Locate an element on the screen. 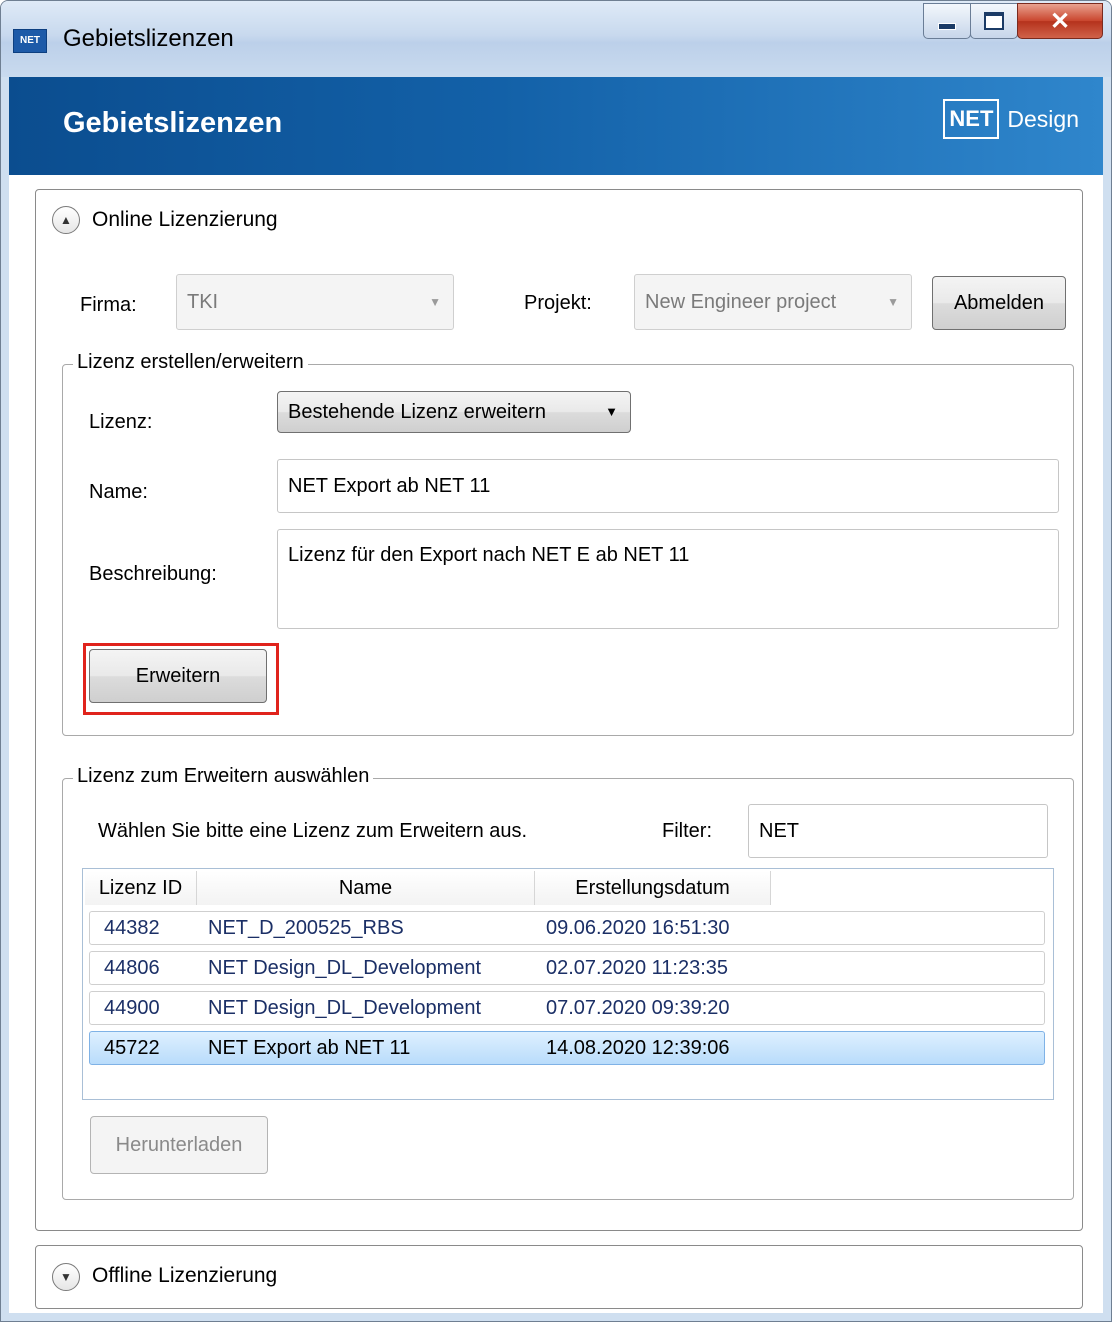  maximize-button is located at coordinates (994, 21).